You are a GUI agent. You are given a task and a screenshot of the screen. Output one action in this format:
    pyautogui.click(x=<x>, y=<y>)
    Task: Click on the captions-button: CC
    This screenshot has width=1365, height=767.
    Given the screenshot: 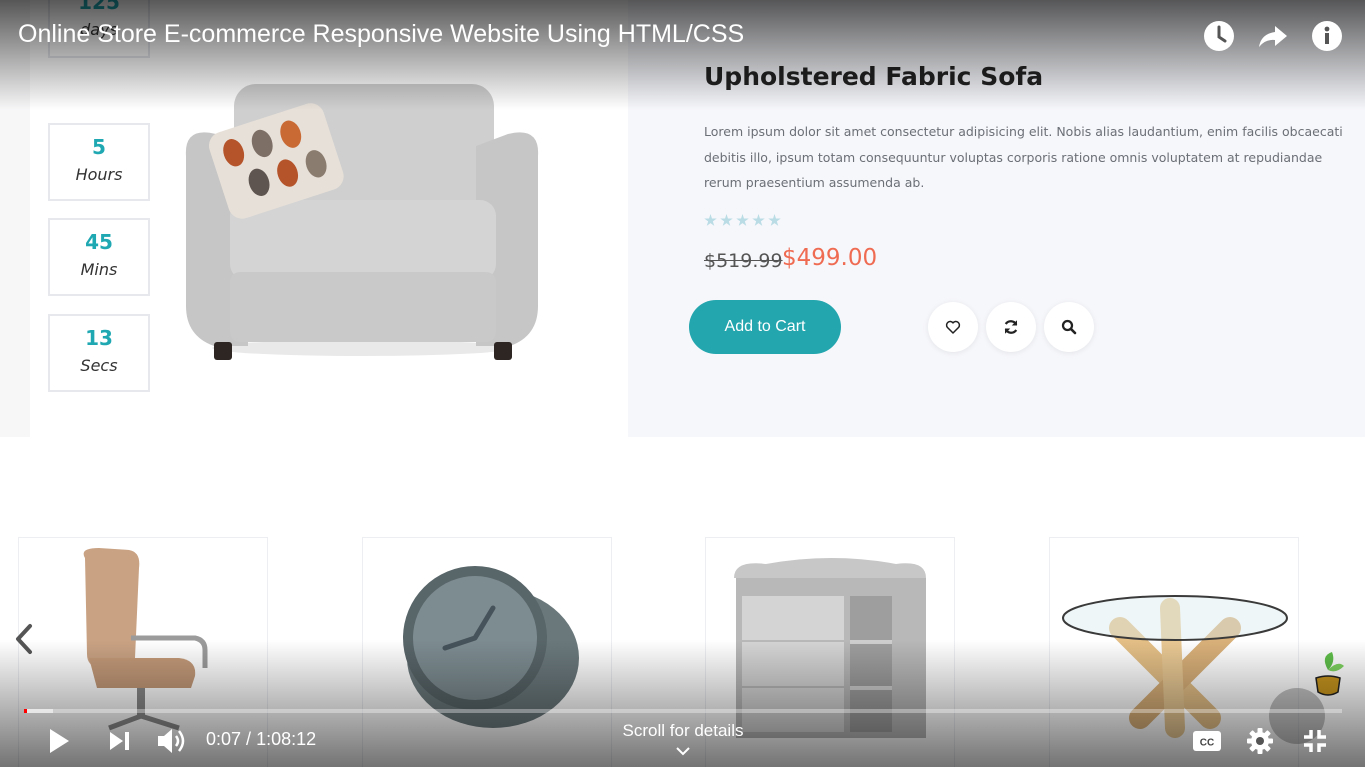 What is the action you would take?
    pyautogui.click(x=1207, y=741)
    